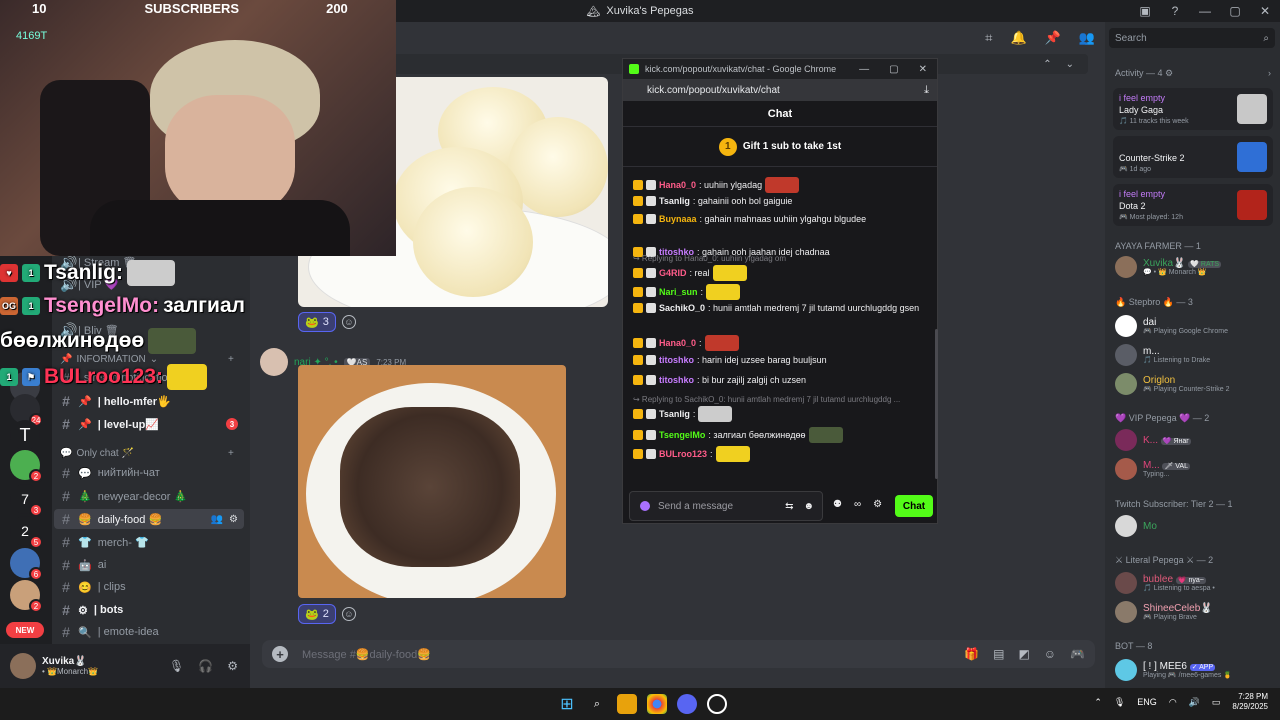 The width and height of the screenshot is (1280, 720). I want to click on chat-username: TsengelMo, so click(682, 435).